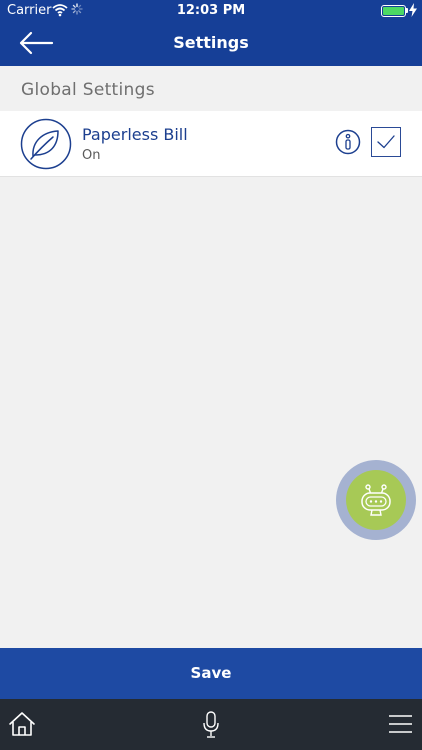 The image size is (422, 750). I want to click on battery-icon, so click(393, 11).